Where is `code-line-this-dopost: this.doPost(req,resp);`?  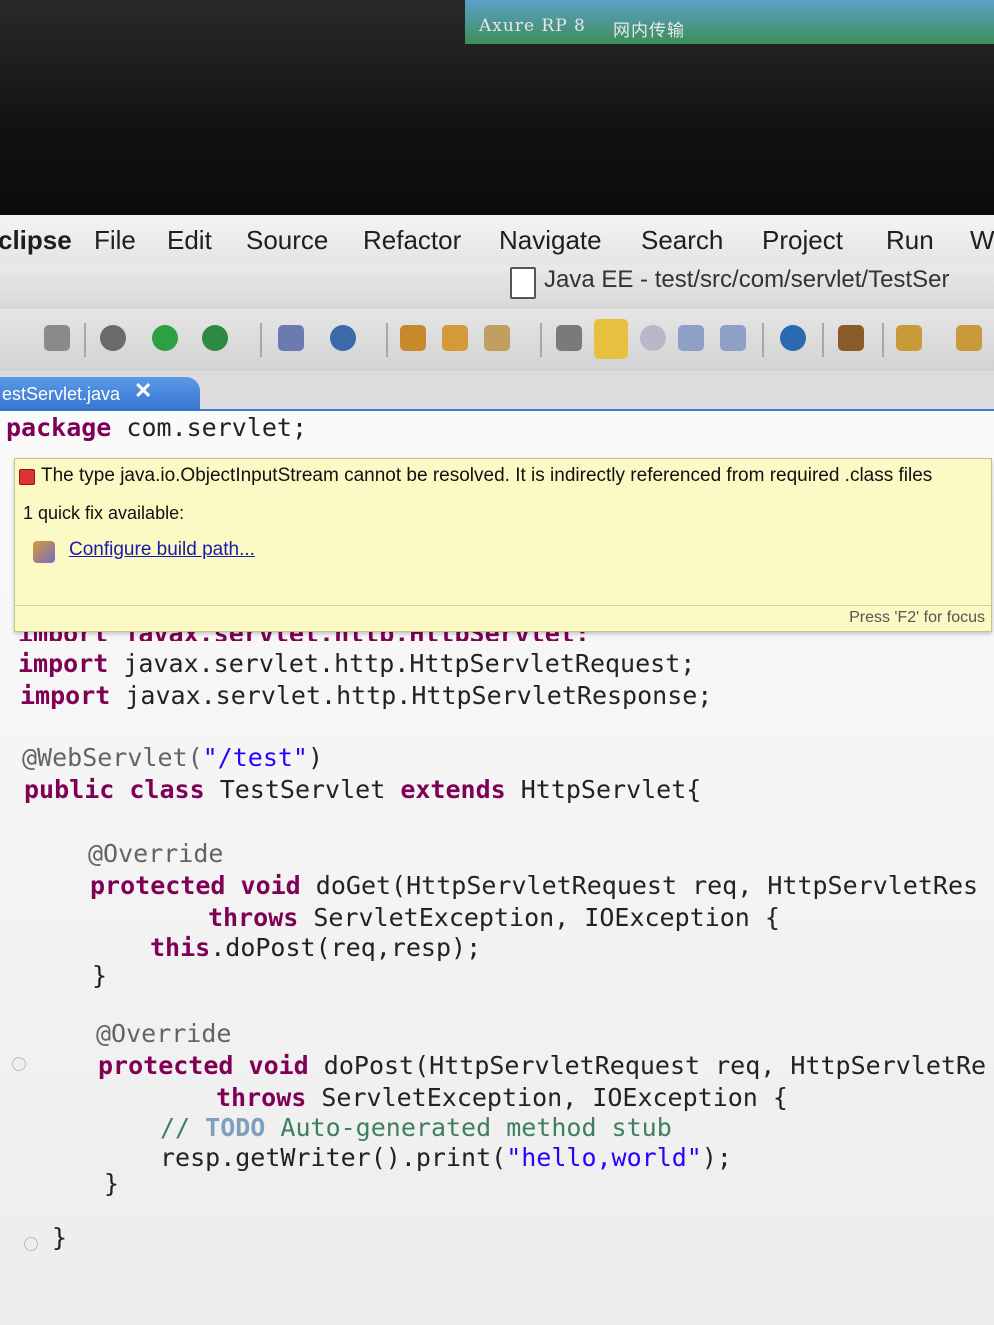
code-line-this-dopost: this.doPost(req,resp); is located at coordinates (316, 947).